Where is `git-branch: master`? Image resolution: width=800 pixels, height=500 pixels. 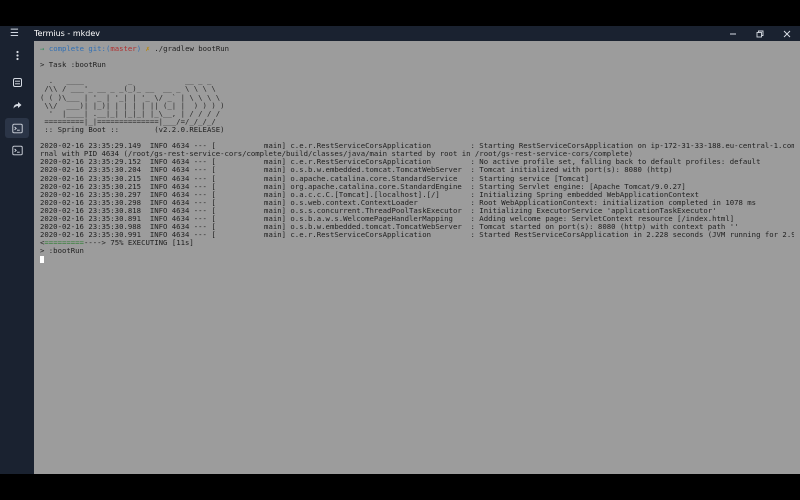 git-branch: master is located at coordinates (123, 48).